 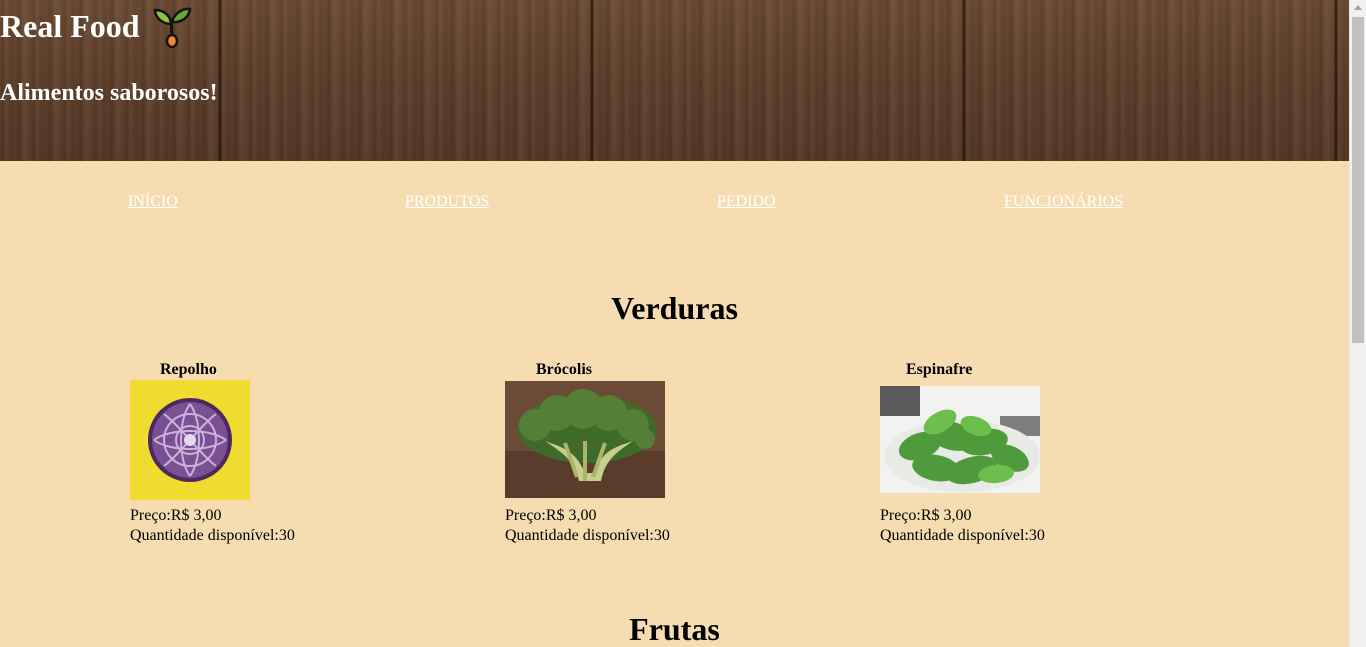 I want to click on product-name: Repolho, so click(x=188, y=369).